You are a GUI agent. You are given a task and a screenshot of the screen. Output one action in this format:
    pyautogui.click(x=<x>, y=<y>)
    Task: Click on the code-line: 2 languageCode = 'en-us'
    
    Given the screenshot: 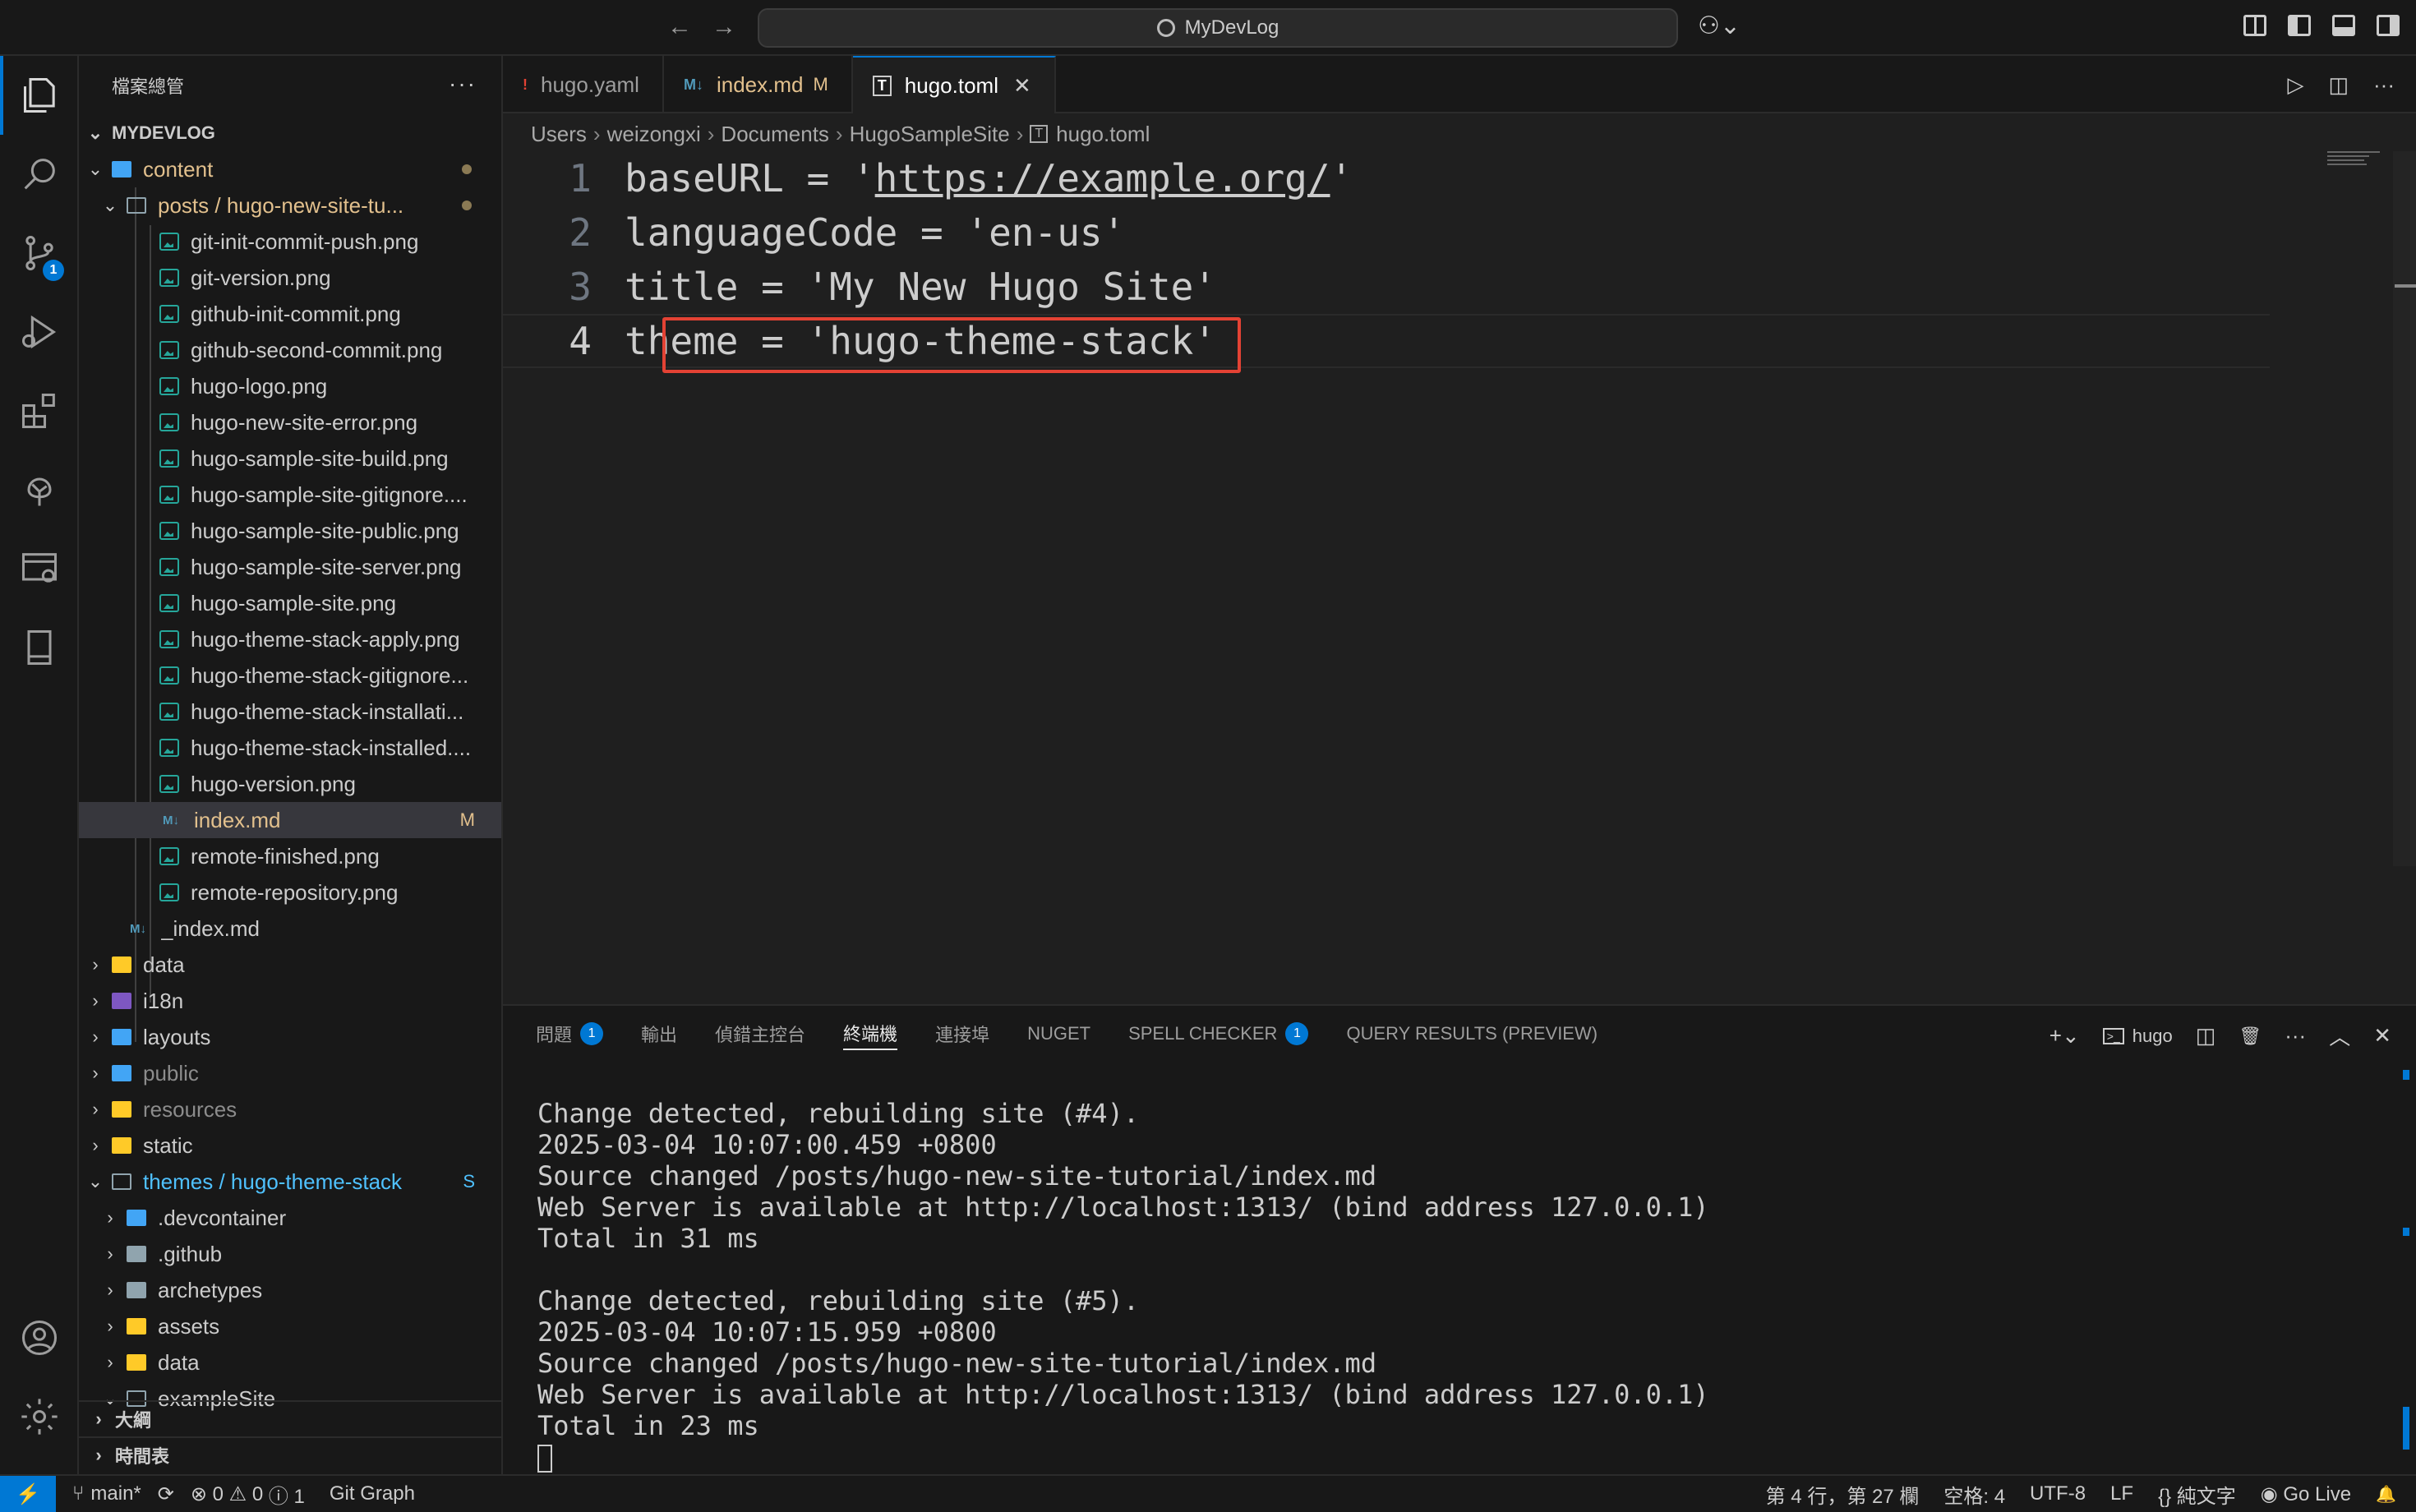 What is the action you would take?
    pyautogui.click(x=1387, y=233)
    